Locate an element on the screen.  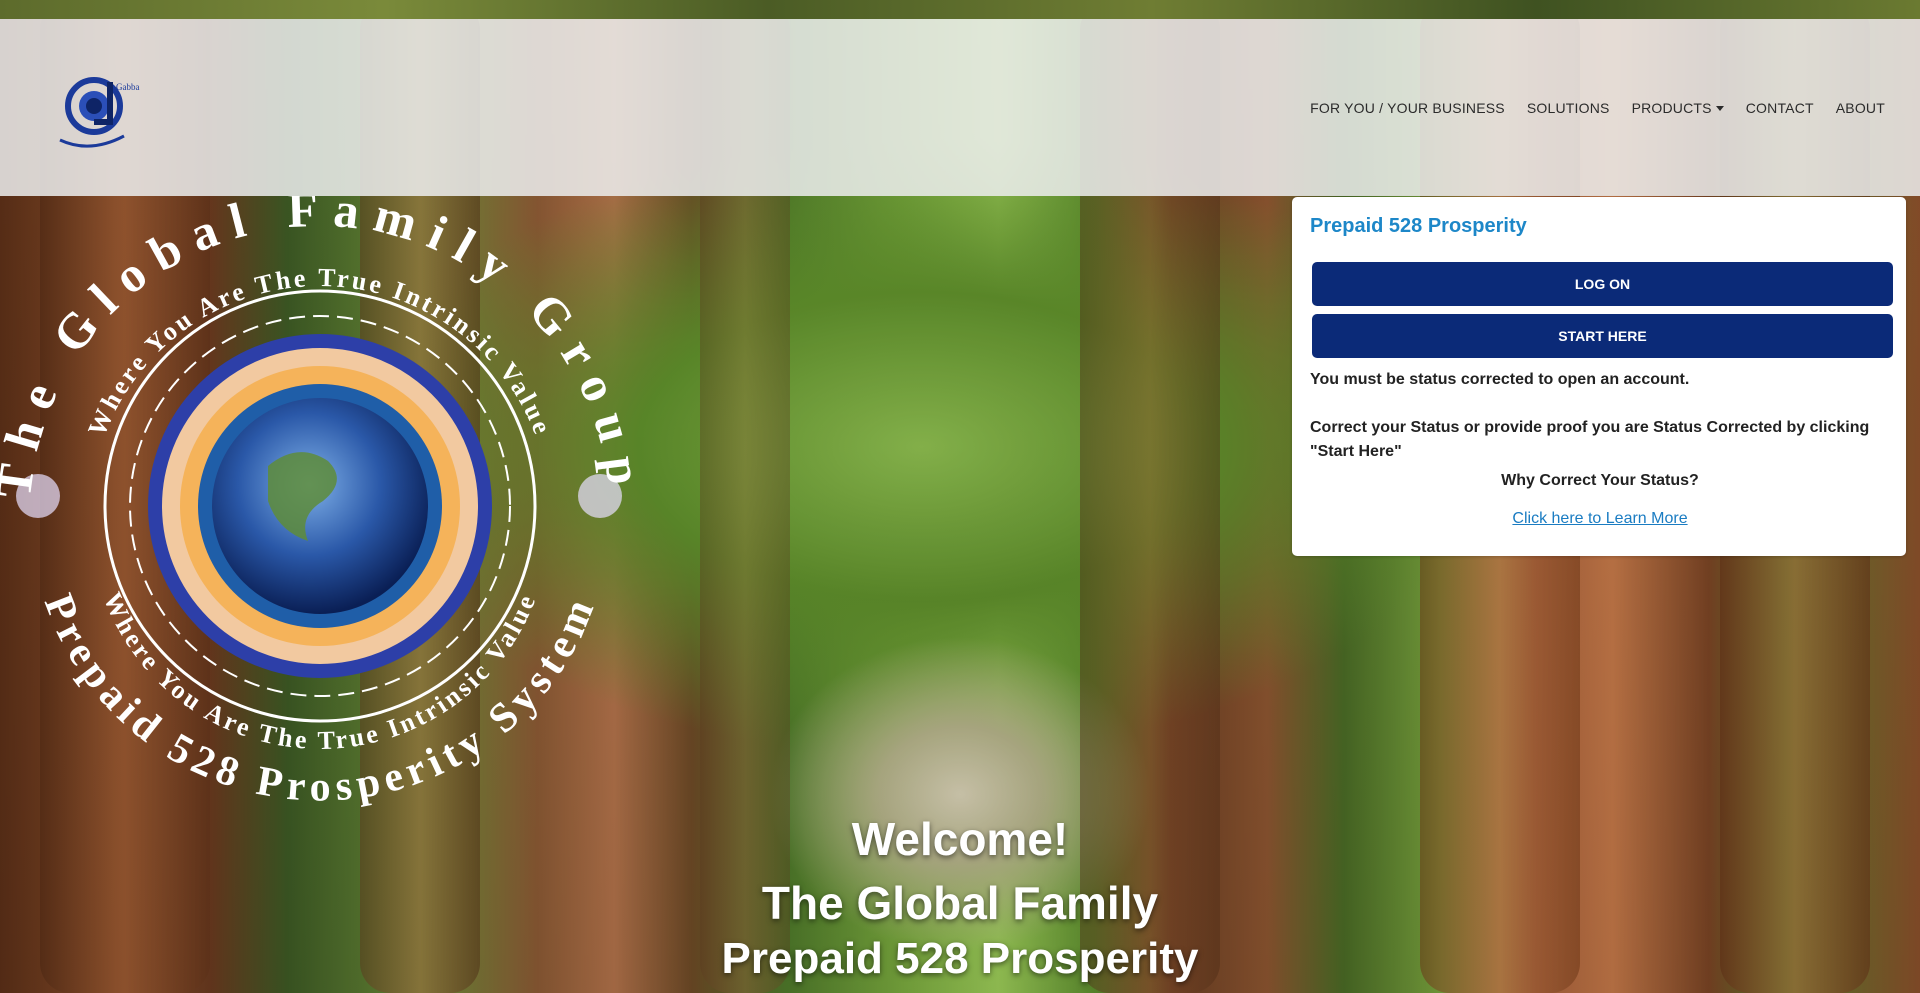
log-on-button: LOG ON is located at coordinates (1602, 284).